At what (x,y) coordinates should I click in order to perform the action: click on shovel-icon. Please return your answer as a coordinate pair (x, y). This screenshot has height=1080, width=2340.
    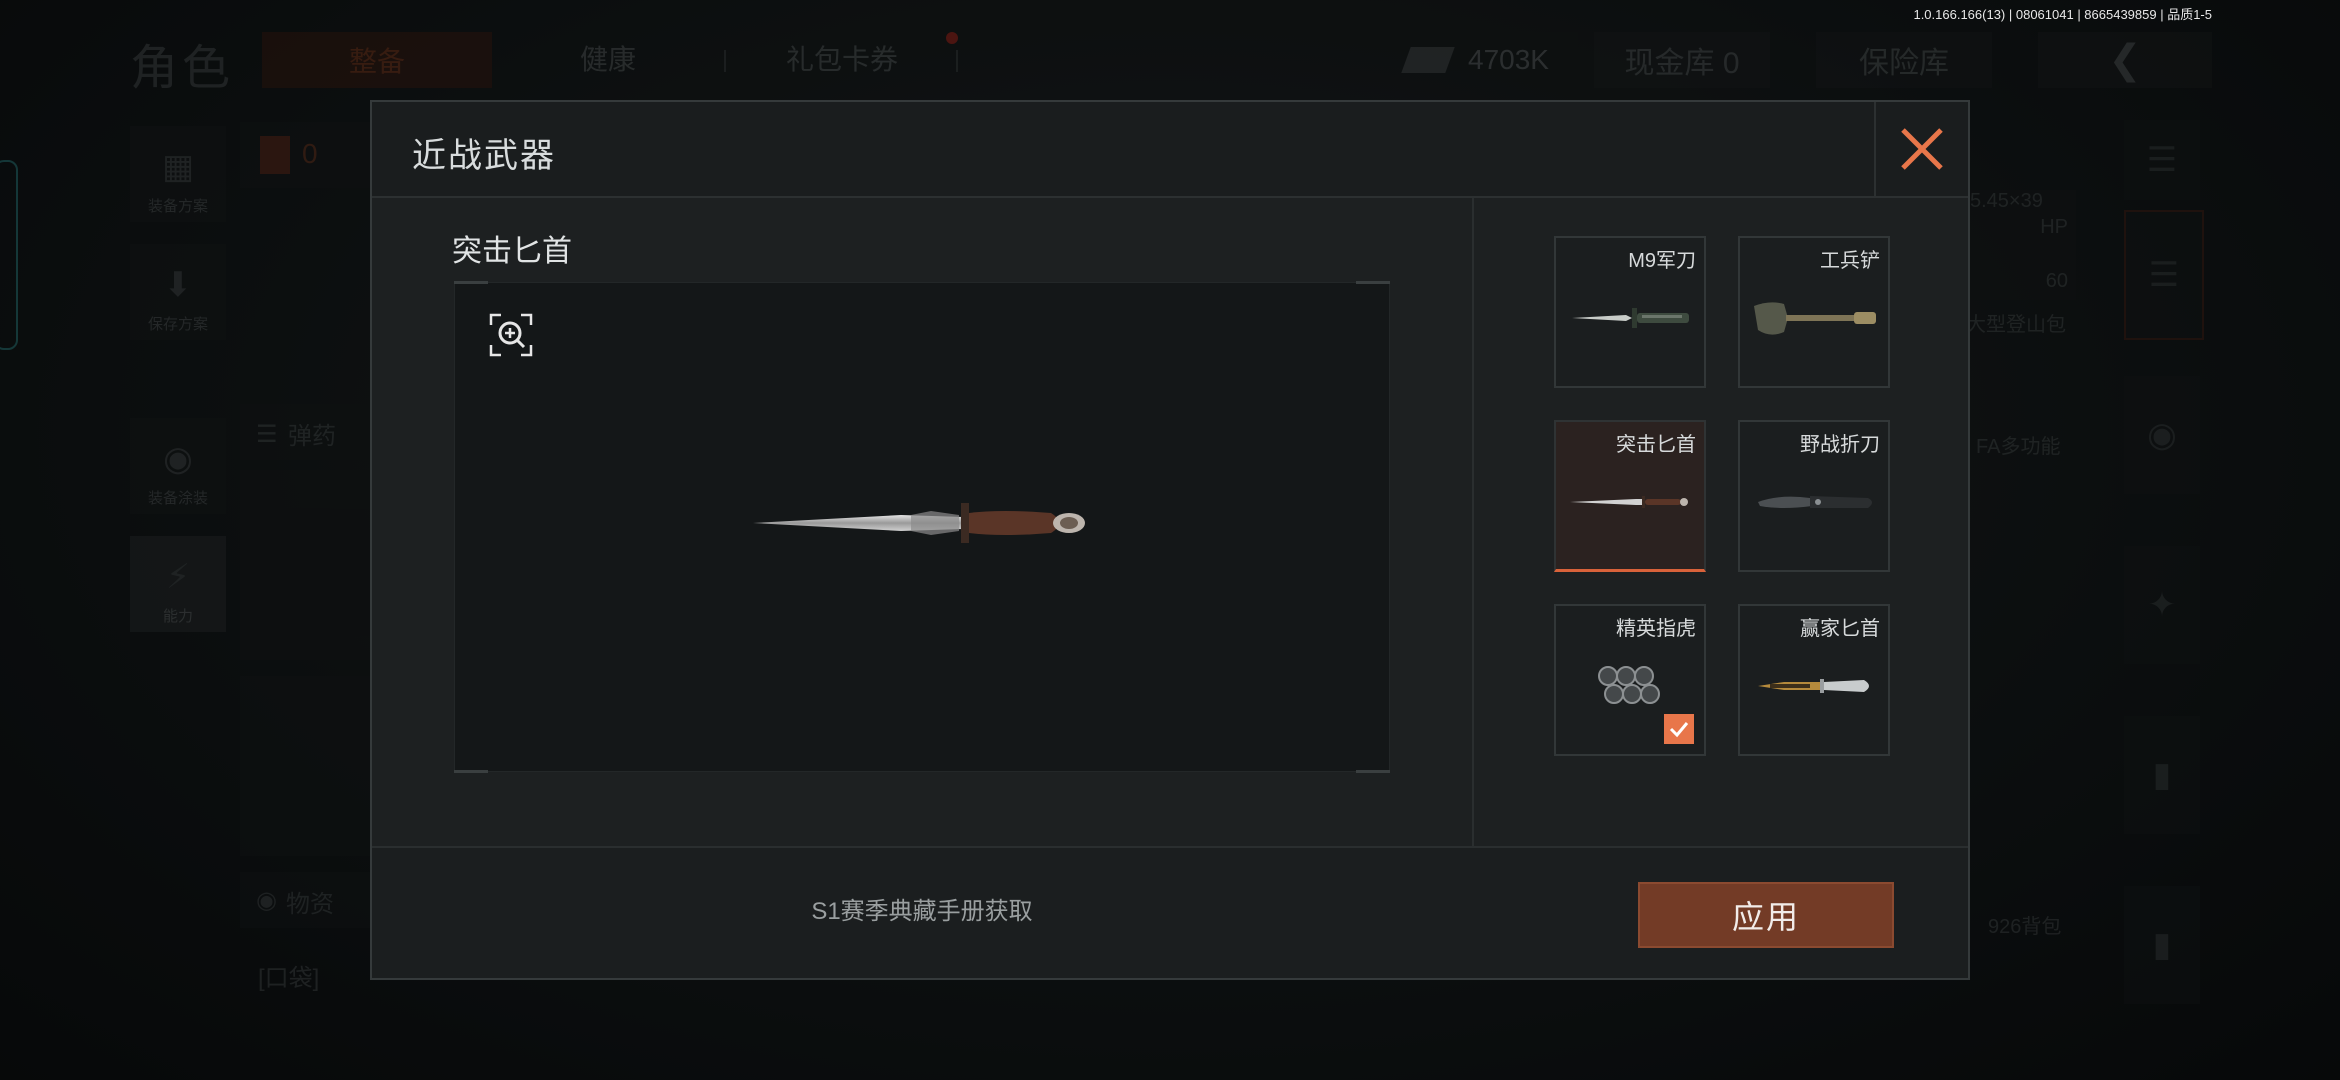
    Looking at the image, I should click on (1815, 318).